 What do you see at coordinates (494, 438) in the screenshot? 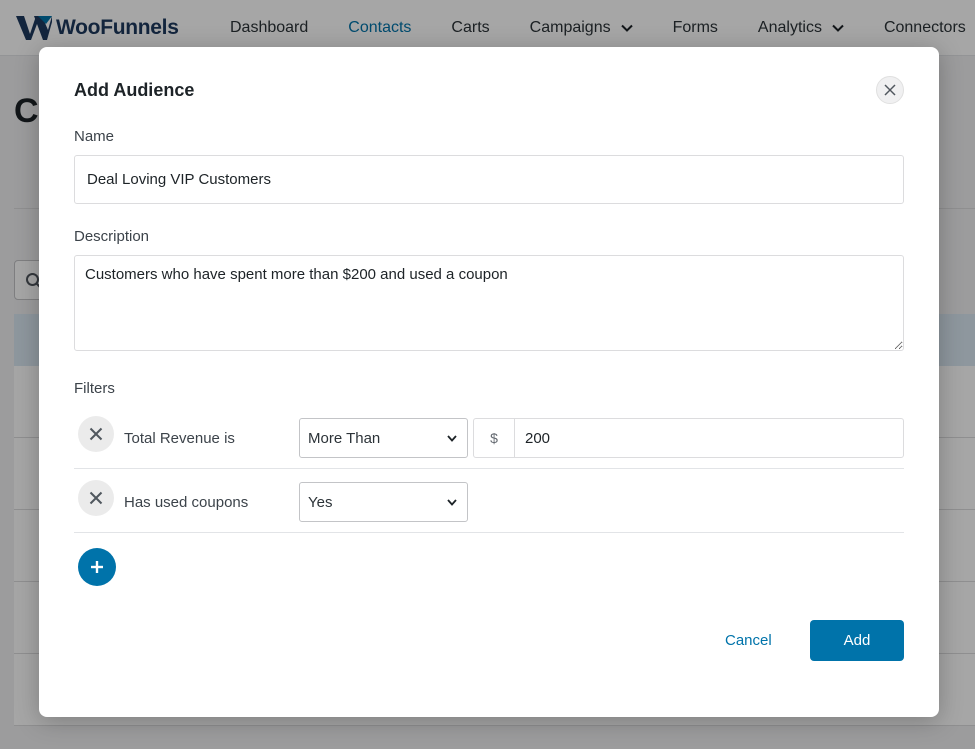
I see `currency-prefix: $` at bounding box center [494, 438].